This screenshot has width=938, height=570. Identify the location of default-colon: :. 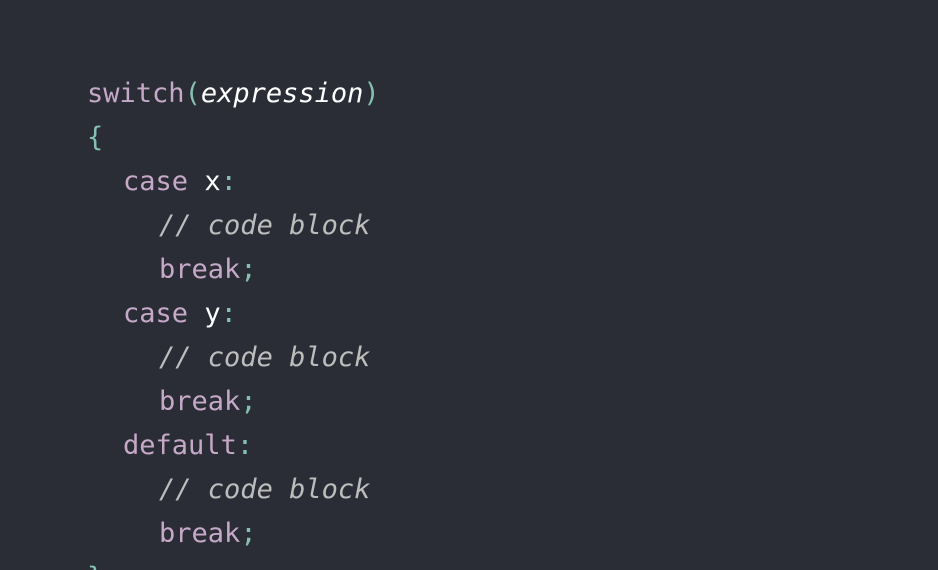
(245, 445).